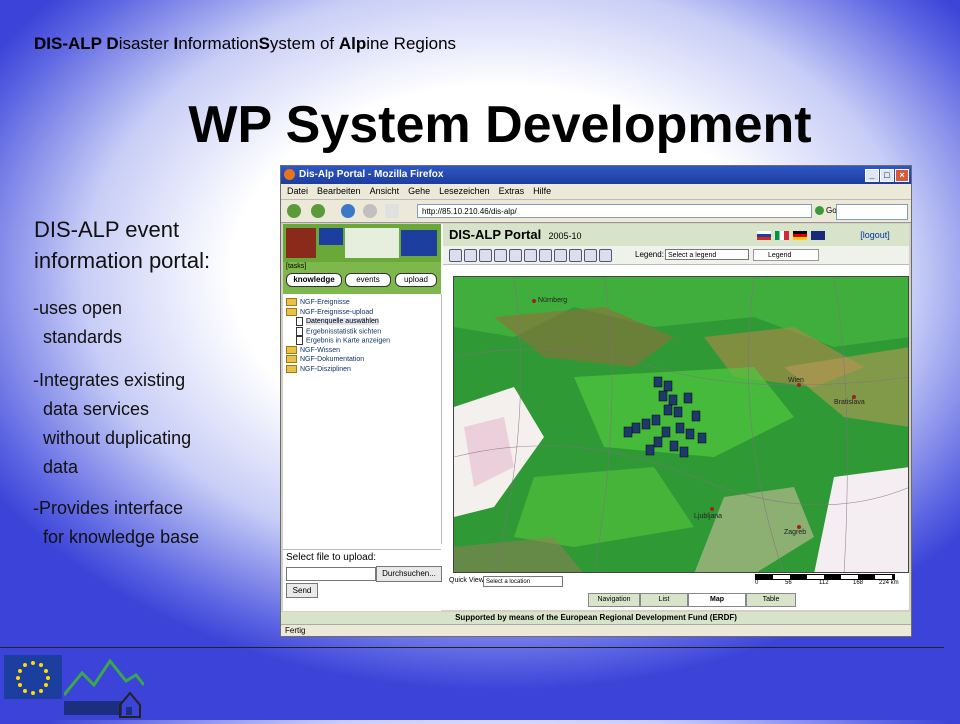 This screenshot has height=724, width=960. What do you see at coordinates (294, 211) in the screenshot?
I see `back-icon` at bounding box center [294, 211].